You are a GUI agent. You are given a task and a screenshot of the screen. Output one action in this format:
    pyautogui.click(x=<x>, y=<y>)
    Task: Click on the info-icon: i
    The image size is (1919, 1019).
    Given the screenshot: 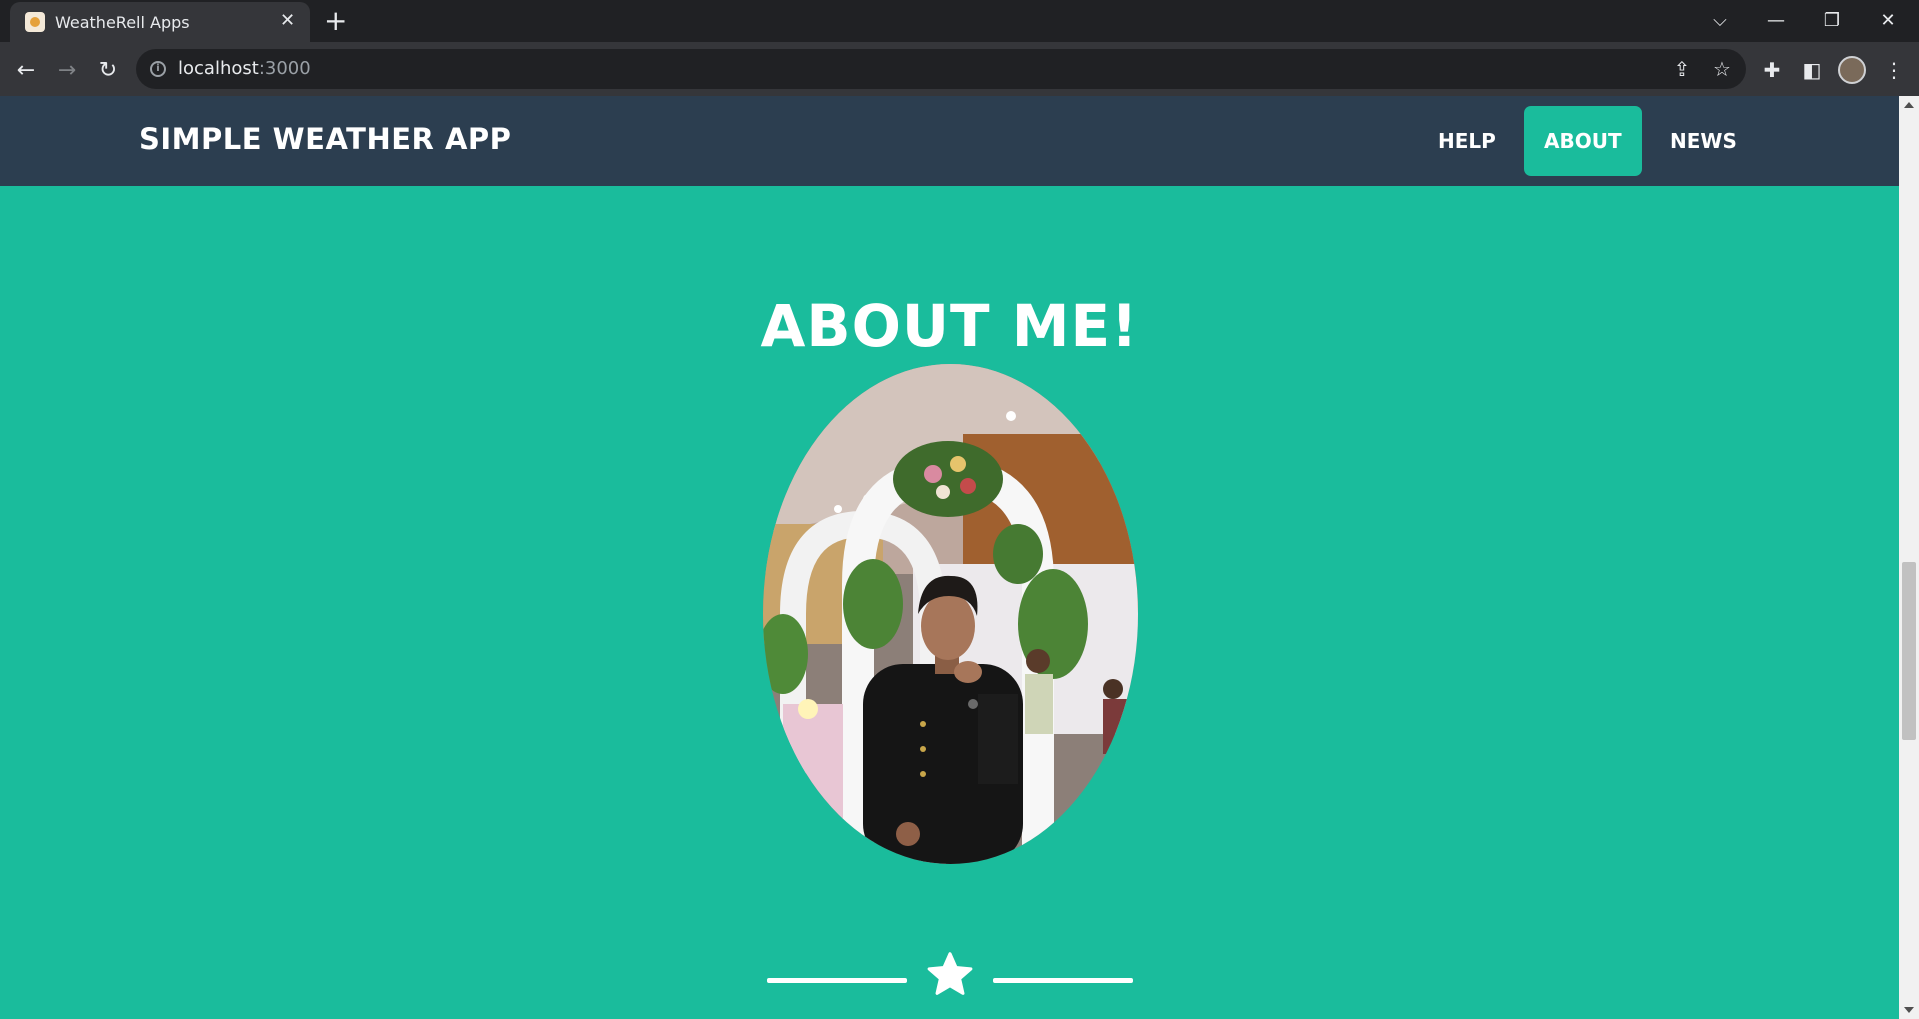 What is the action you would take?
    pyautogui.click(x=158, y=69)
    